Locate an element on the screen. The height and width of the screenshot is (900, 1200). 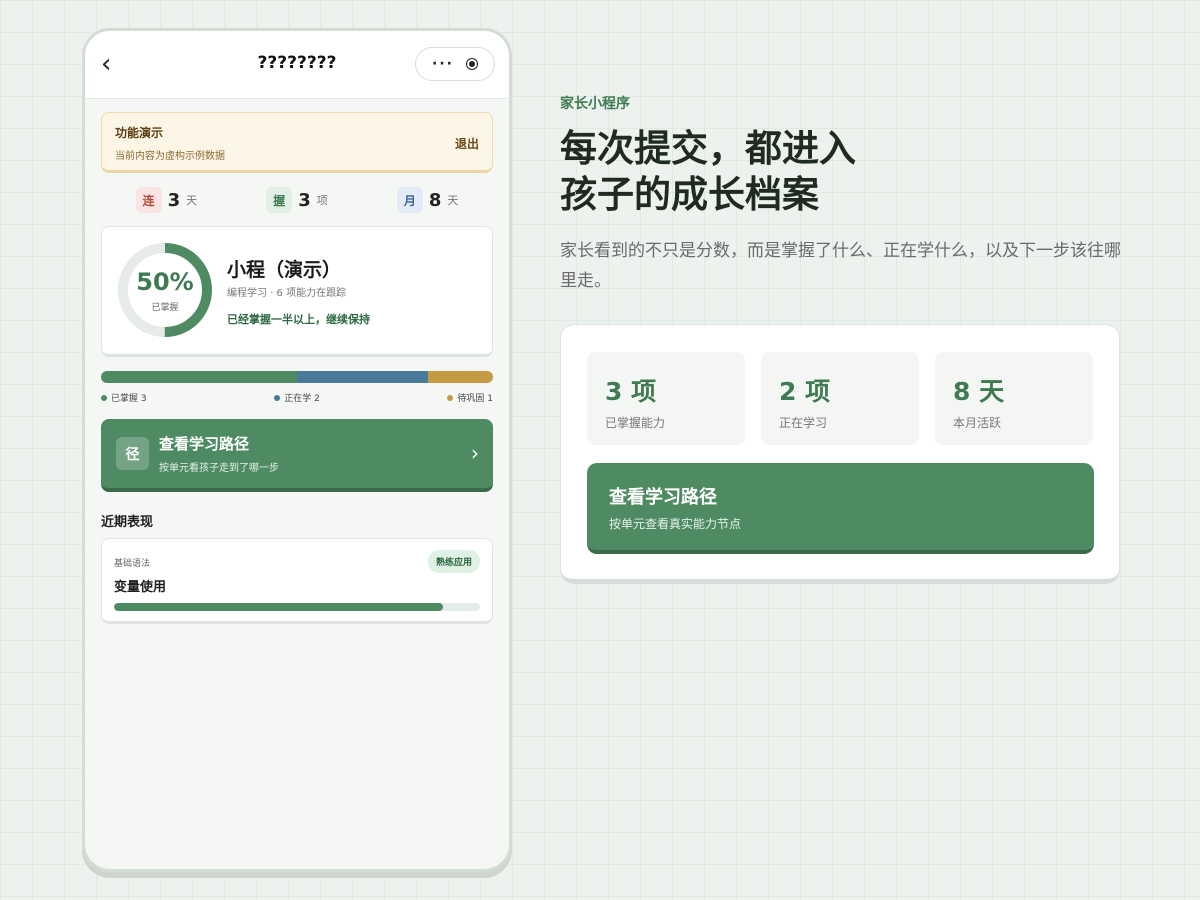
stat-mastered: 握 3 项 is located at coordinates (297, 200).